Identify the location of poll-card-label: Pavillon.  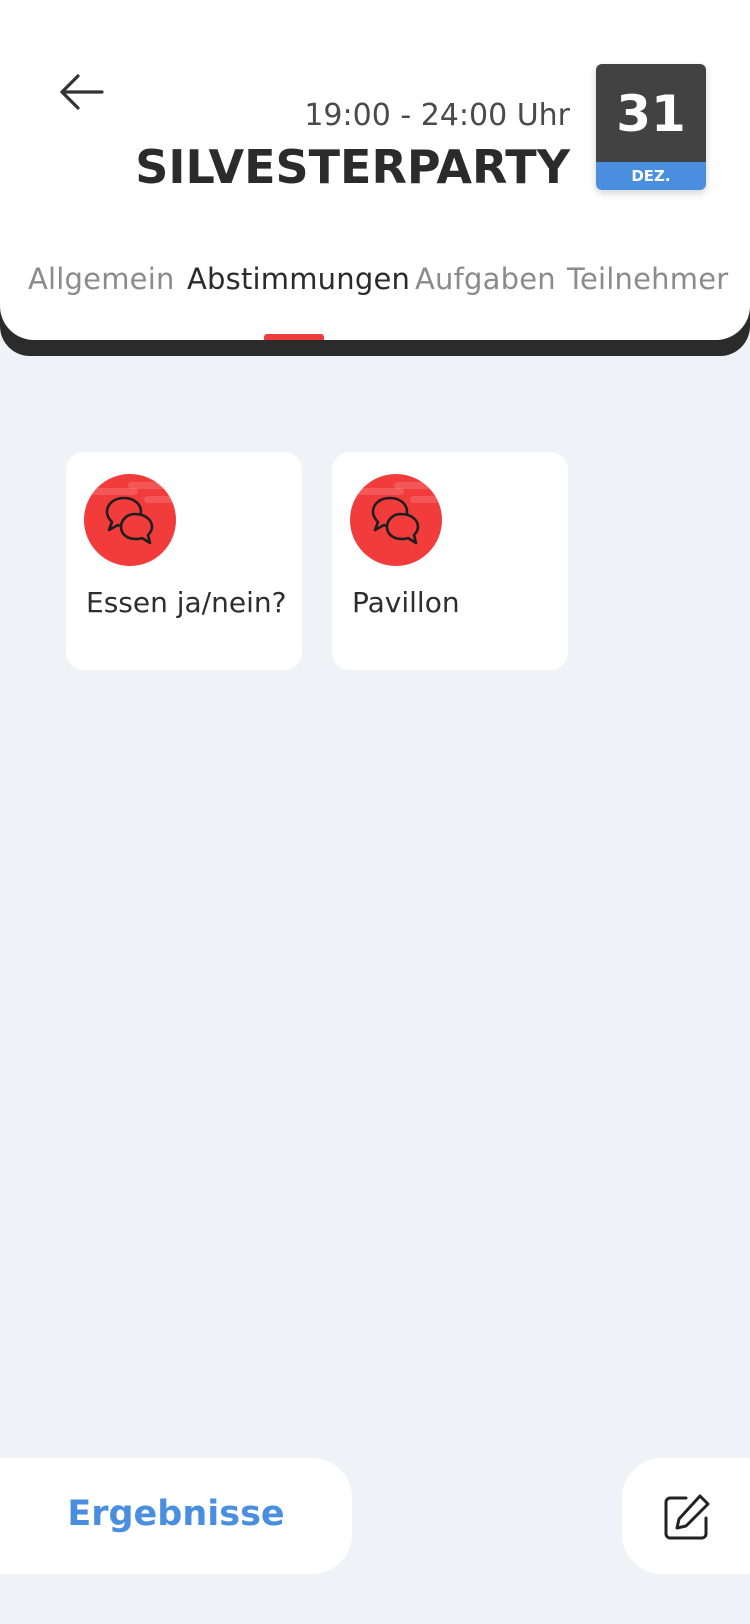
(406, 602).